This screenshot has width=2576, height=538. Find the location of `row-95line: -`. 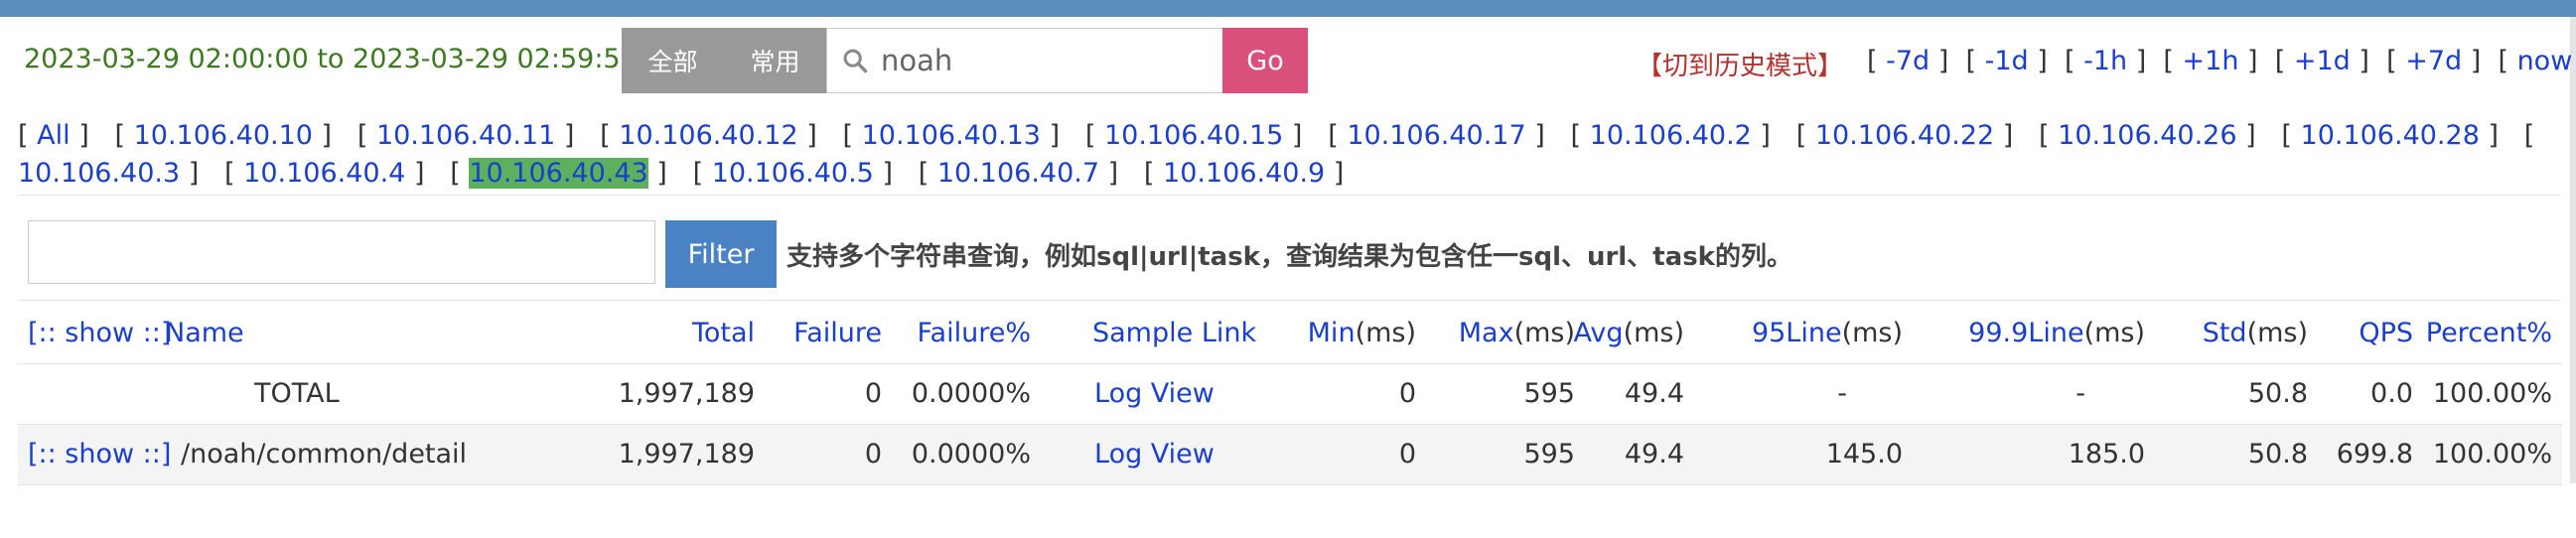

row-95line: - is located at coordinates (1842, 393).